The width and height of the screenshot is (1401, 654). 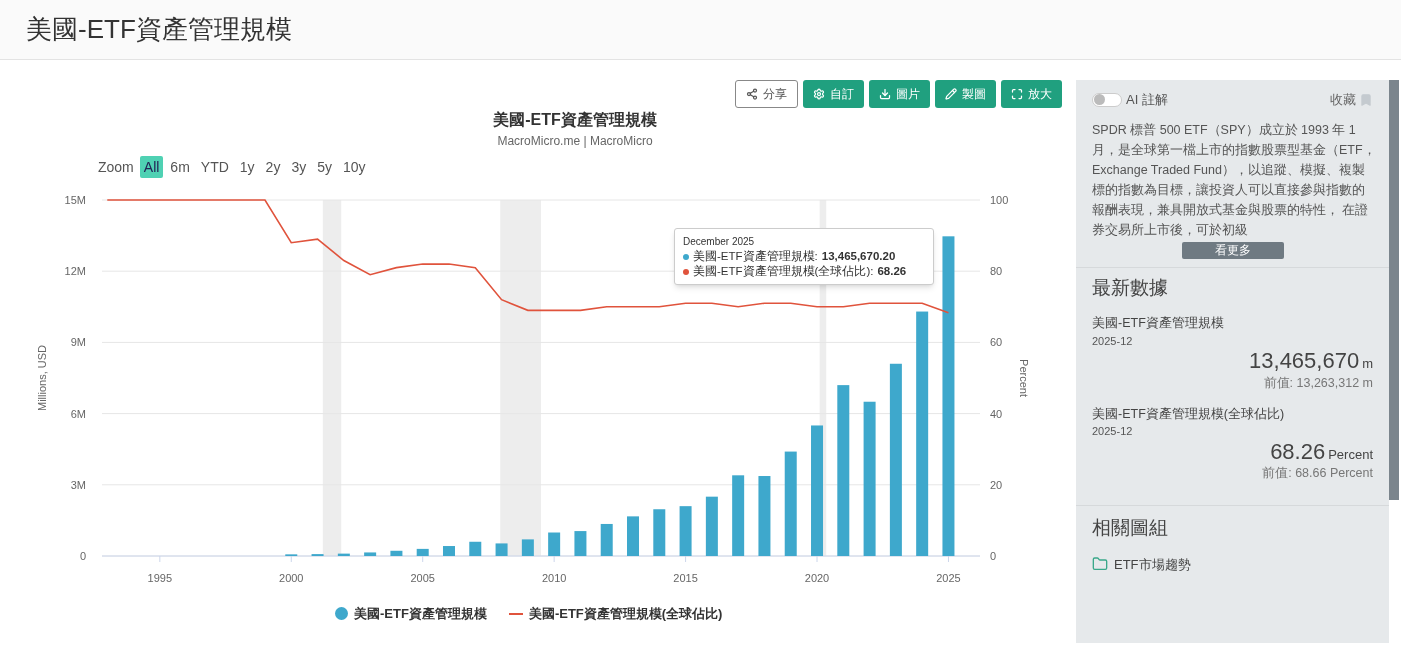 I want to click on tooltip-value: 68.26, so click(x=892, y=271).